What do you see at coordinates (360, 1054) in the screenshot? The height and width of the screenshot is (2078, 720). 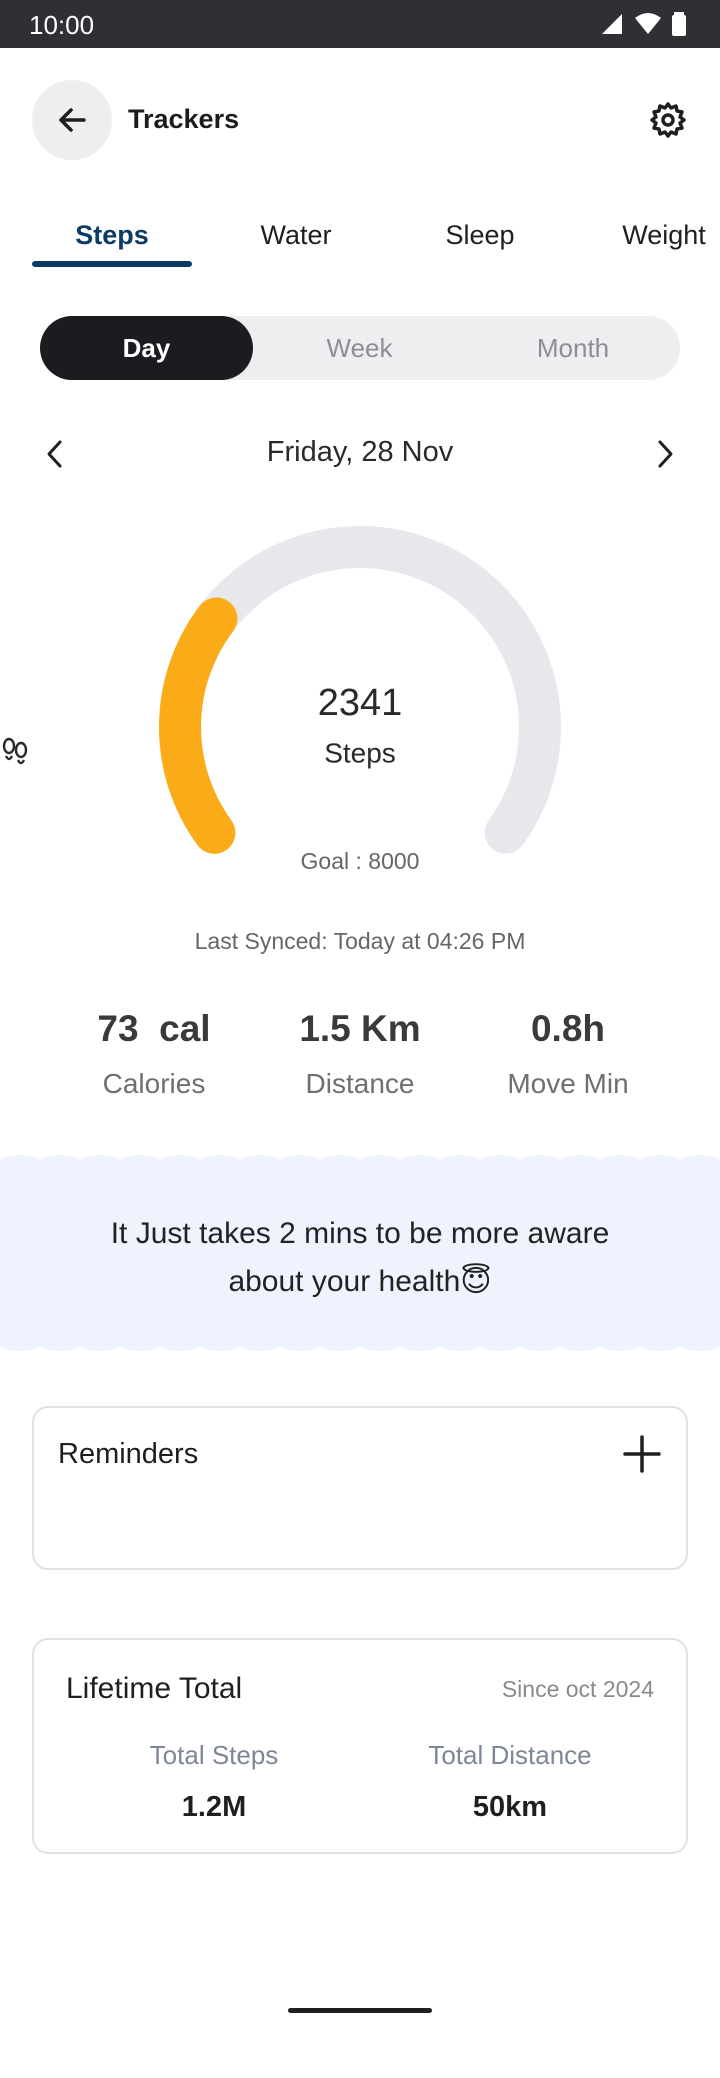 I see `stat-distance: 1.5 Km Distance` at bounding box center [360, 1054].